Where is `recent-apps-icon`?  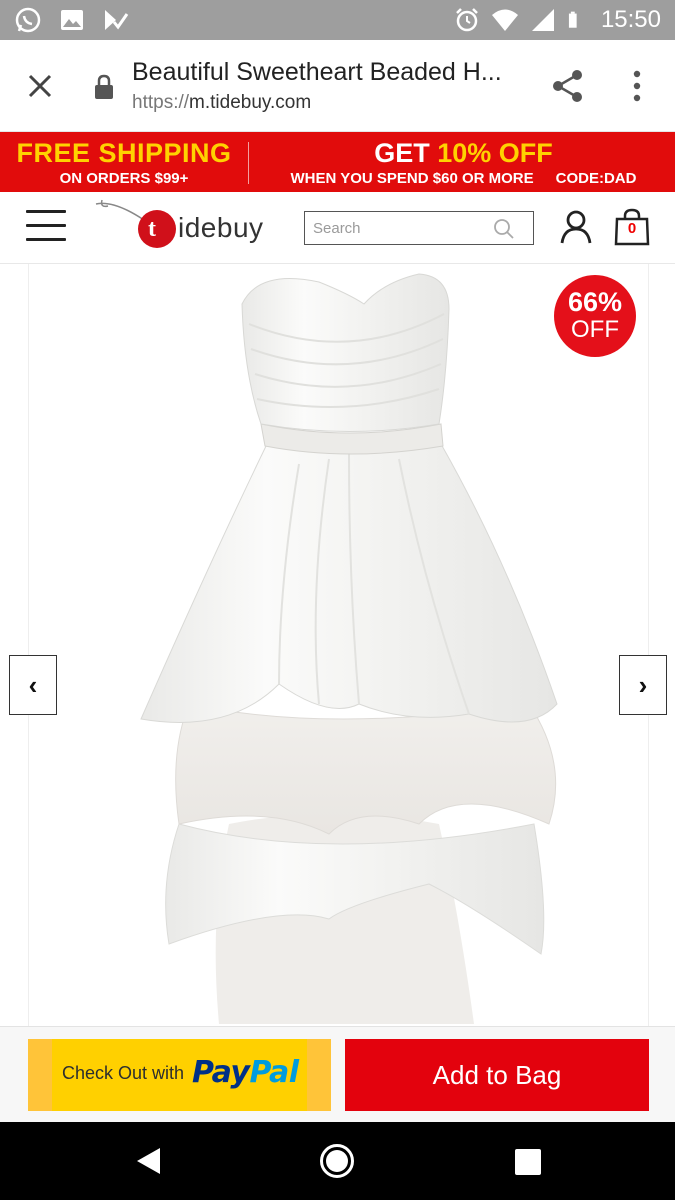 recent-apps-icon is located at coordinates (528, 1162).